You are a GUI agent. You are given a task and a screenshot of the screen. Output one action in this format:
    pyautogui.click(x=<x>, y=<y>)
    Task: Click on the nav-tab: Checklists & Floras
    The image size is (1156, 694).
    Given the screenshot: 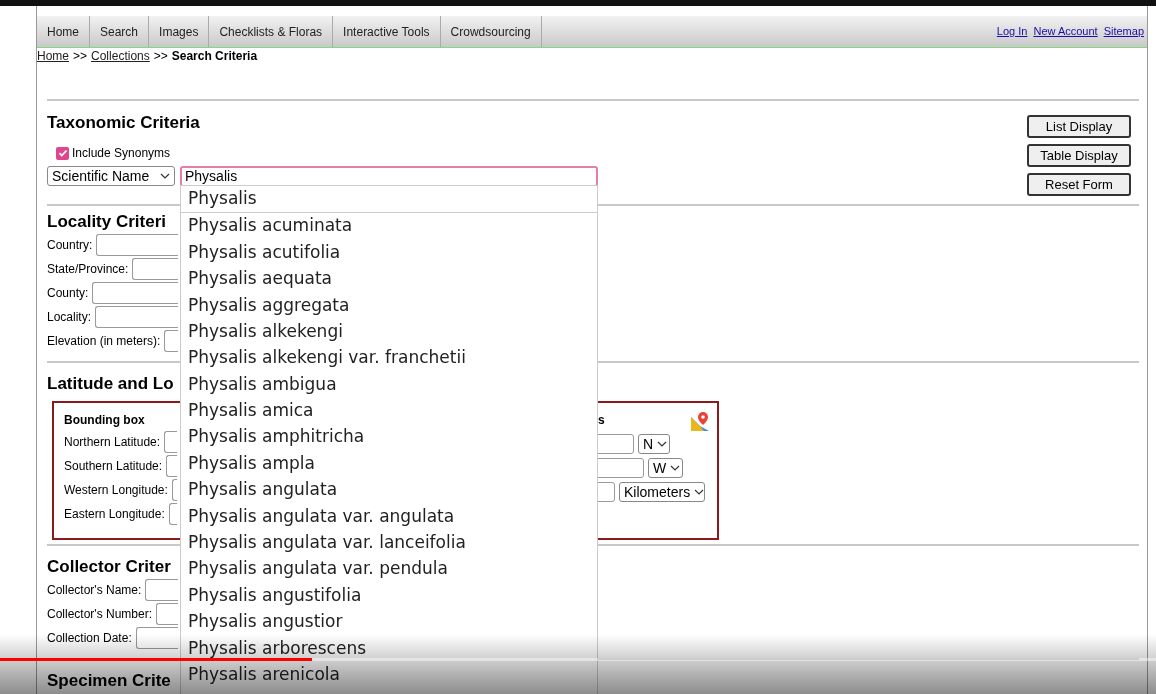 What is the action you would take?
    pyautogui.click(x=271, y=31)
    